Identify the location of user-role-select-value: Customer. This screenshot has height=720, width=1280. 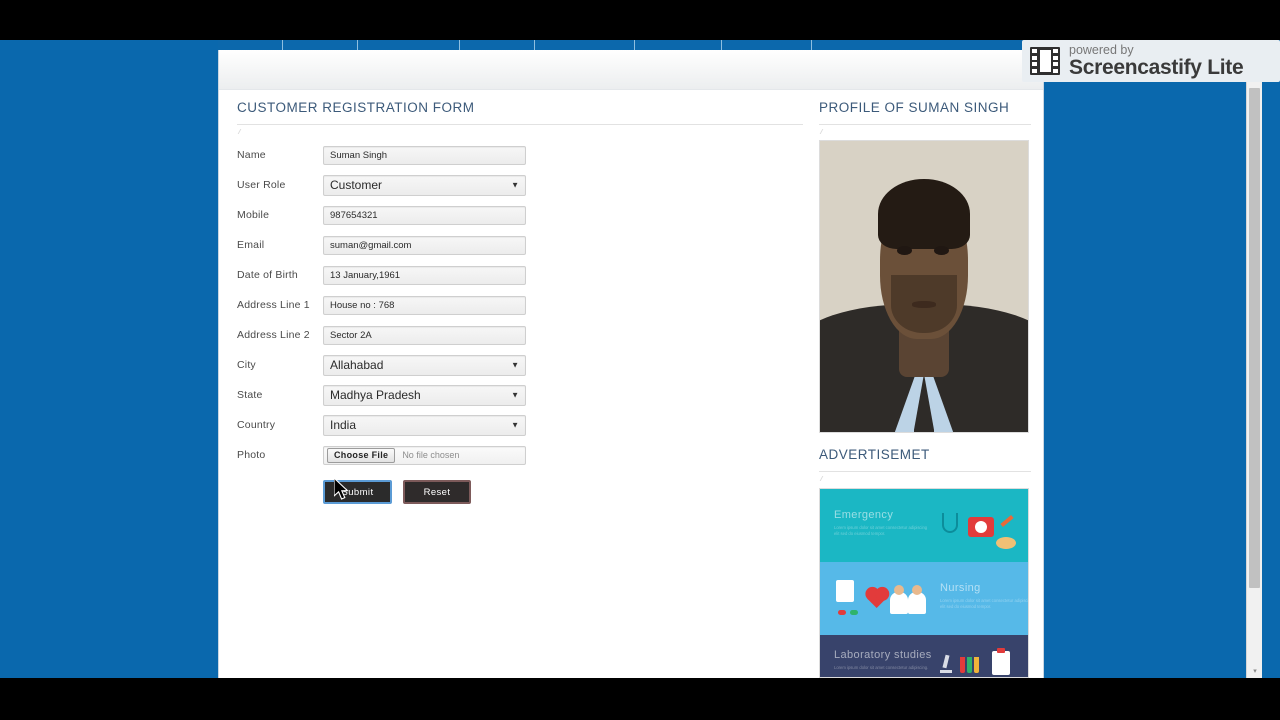
(356, 184).